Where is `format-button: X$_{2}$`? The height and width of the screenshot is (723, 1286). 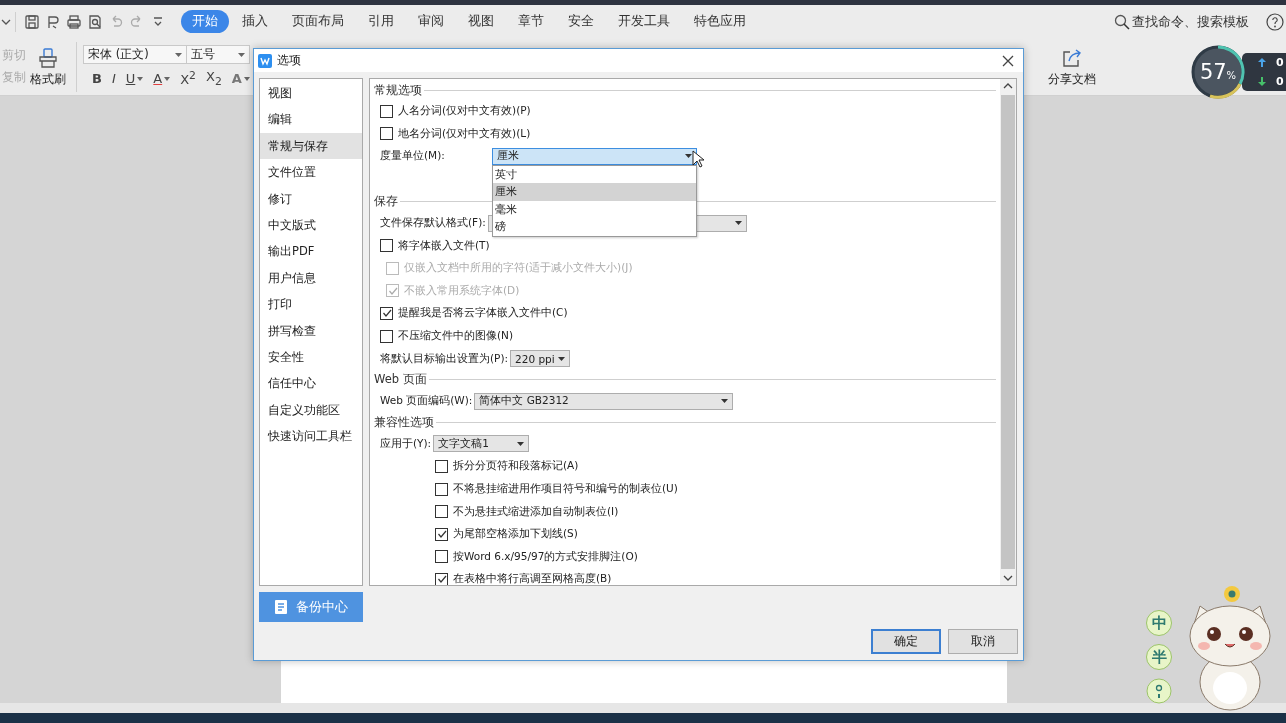 format-button: X$_{2}$ is located at coordinates (214, 78).